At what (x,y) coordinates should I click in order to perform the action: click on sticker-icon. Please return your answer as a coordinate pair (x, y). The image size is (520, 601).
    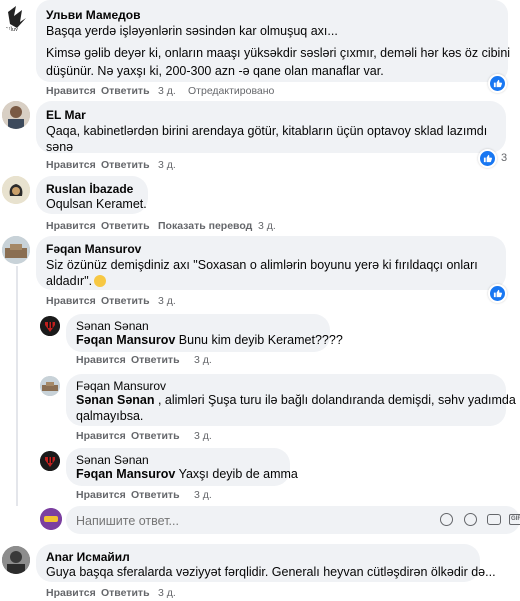
    Looking at the image, I should click on (446, 519).